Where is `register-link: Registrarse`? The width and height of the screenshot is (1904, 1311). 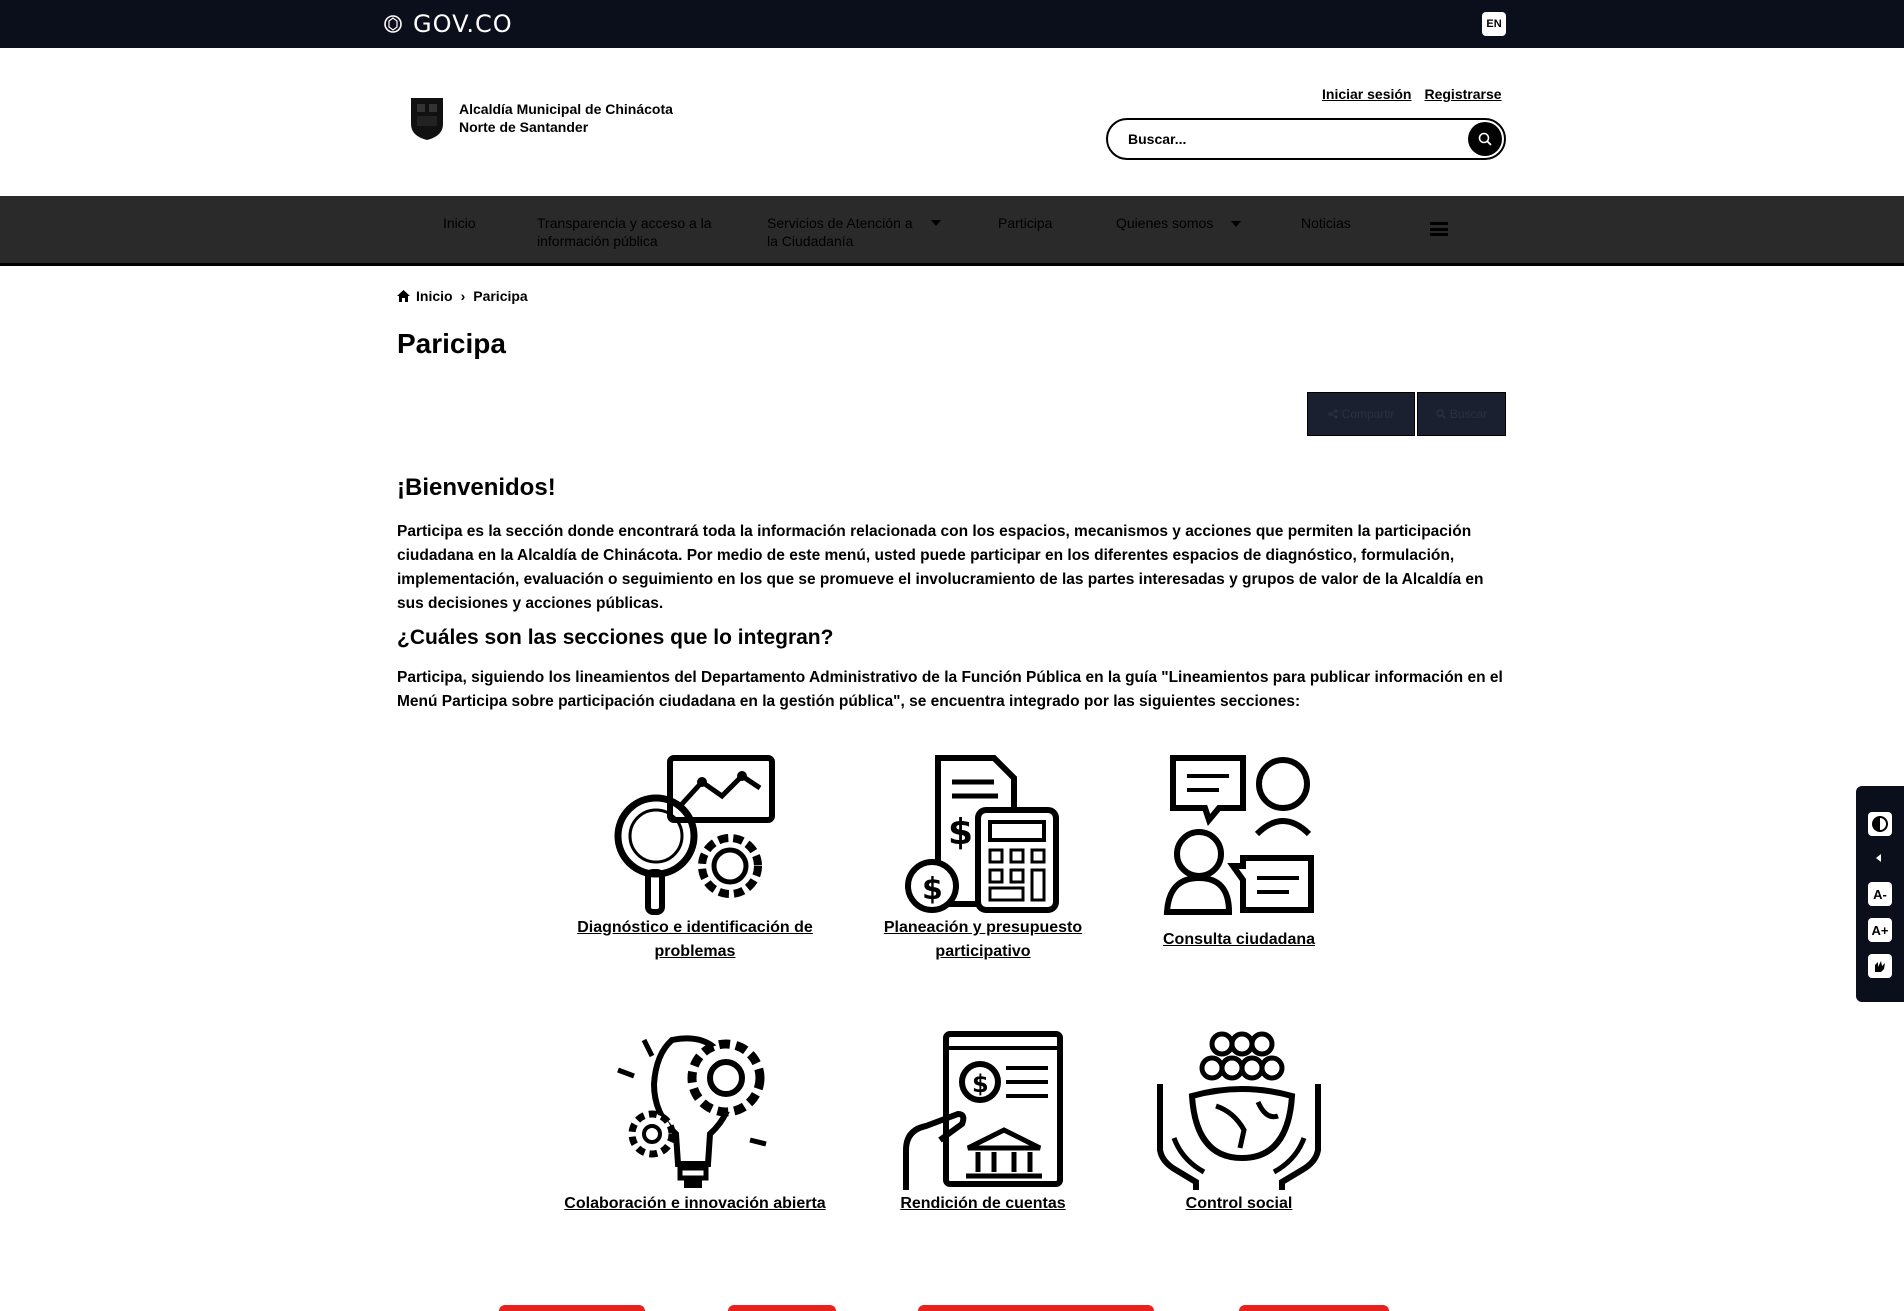
register-link: Registrarse is located at coordinates (1462, 94).